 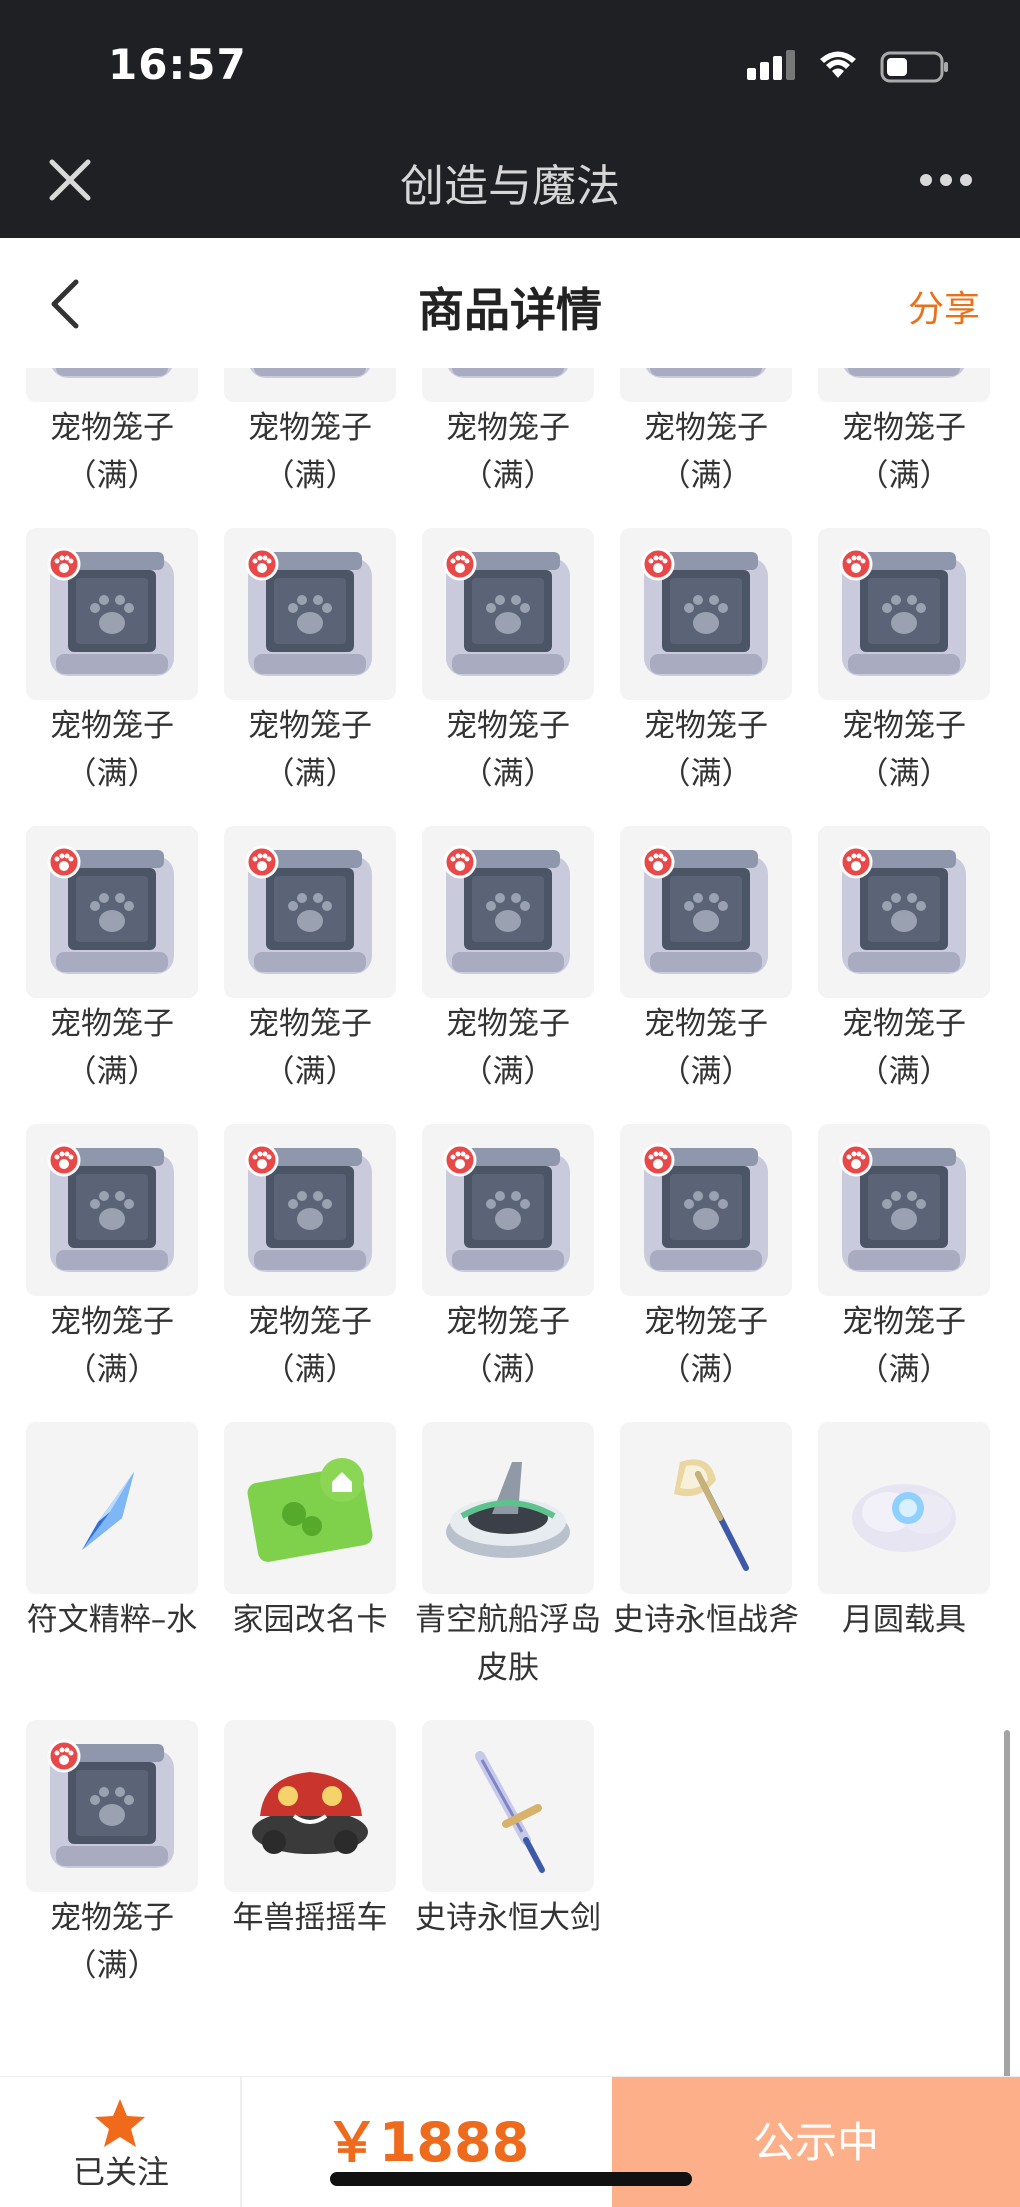 I want to click on floating-island-icon, so click(x=508, y=1510).